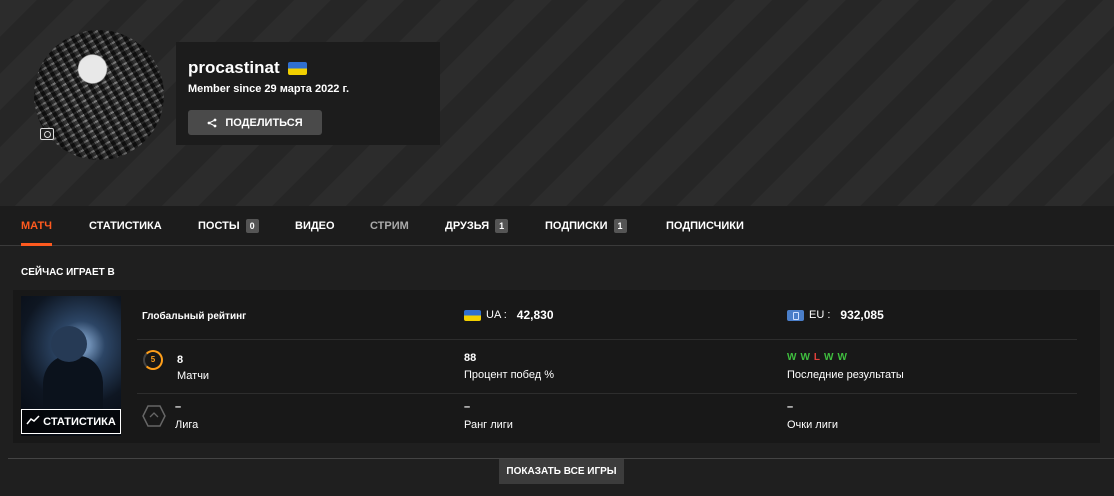 The height and width of the screenshot is (496, 1114). Describe the element at coordinates (255, 122) in the screenshot. I see `share-button: ПОДЕЛИТЬСЯ` at that location.